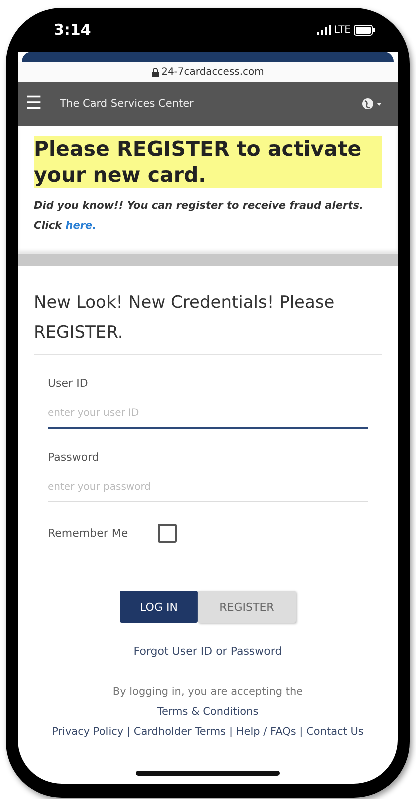 The image size is (416, 799). What do you see at coordinates (159, 607) in the screenshot?
I see `log-in-button: LOG IN` at bounding box center [159, 607].